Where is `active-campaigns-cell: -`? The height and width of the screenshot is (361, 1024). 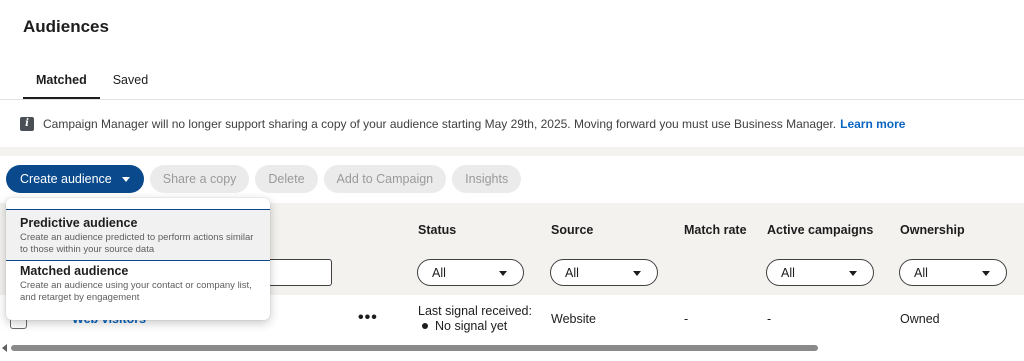 active-campaigns-cell: - is located at coordinates (769, 319).